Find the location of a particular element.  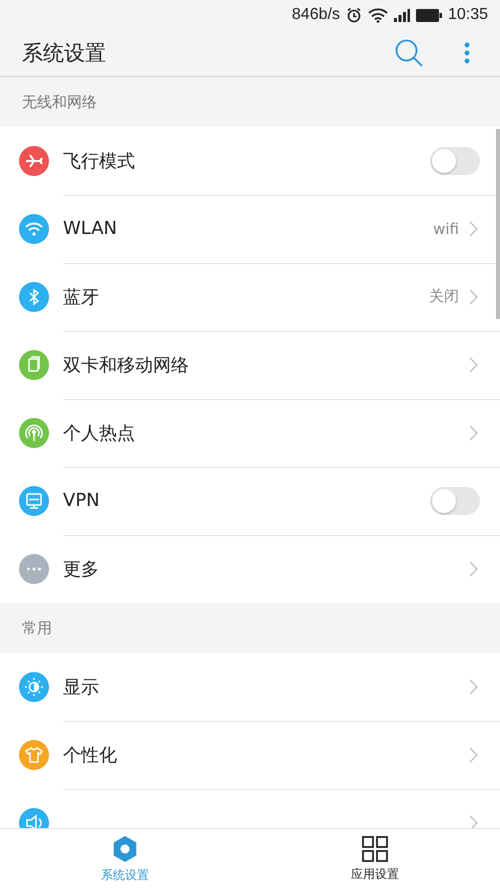

row-label: 蓝牙 is located at coordinates (81, 297).